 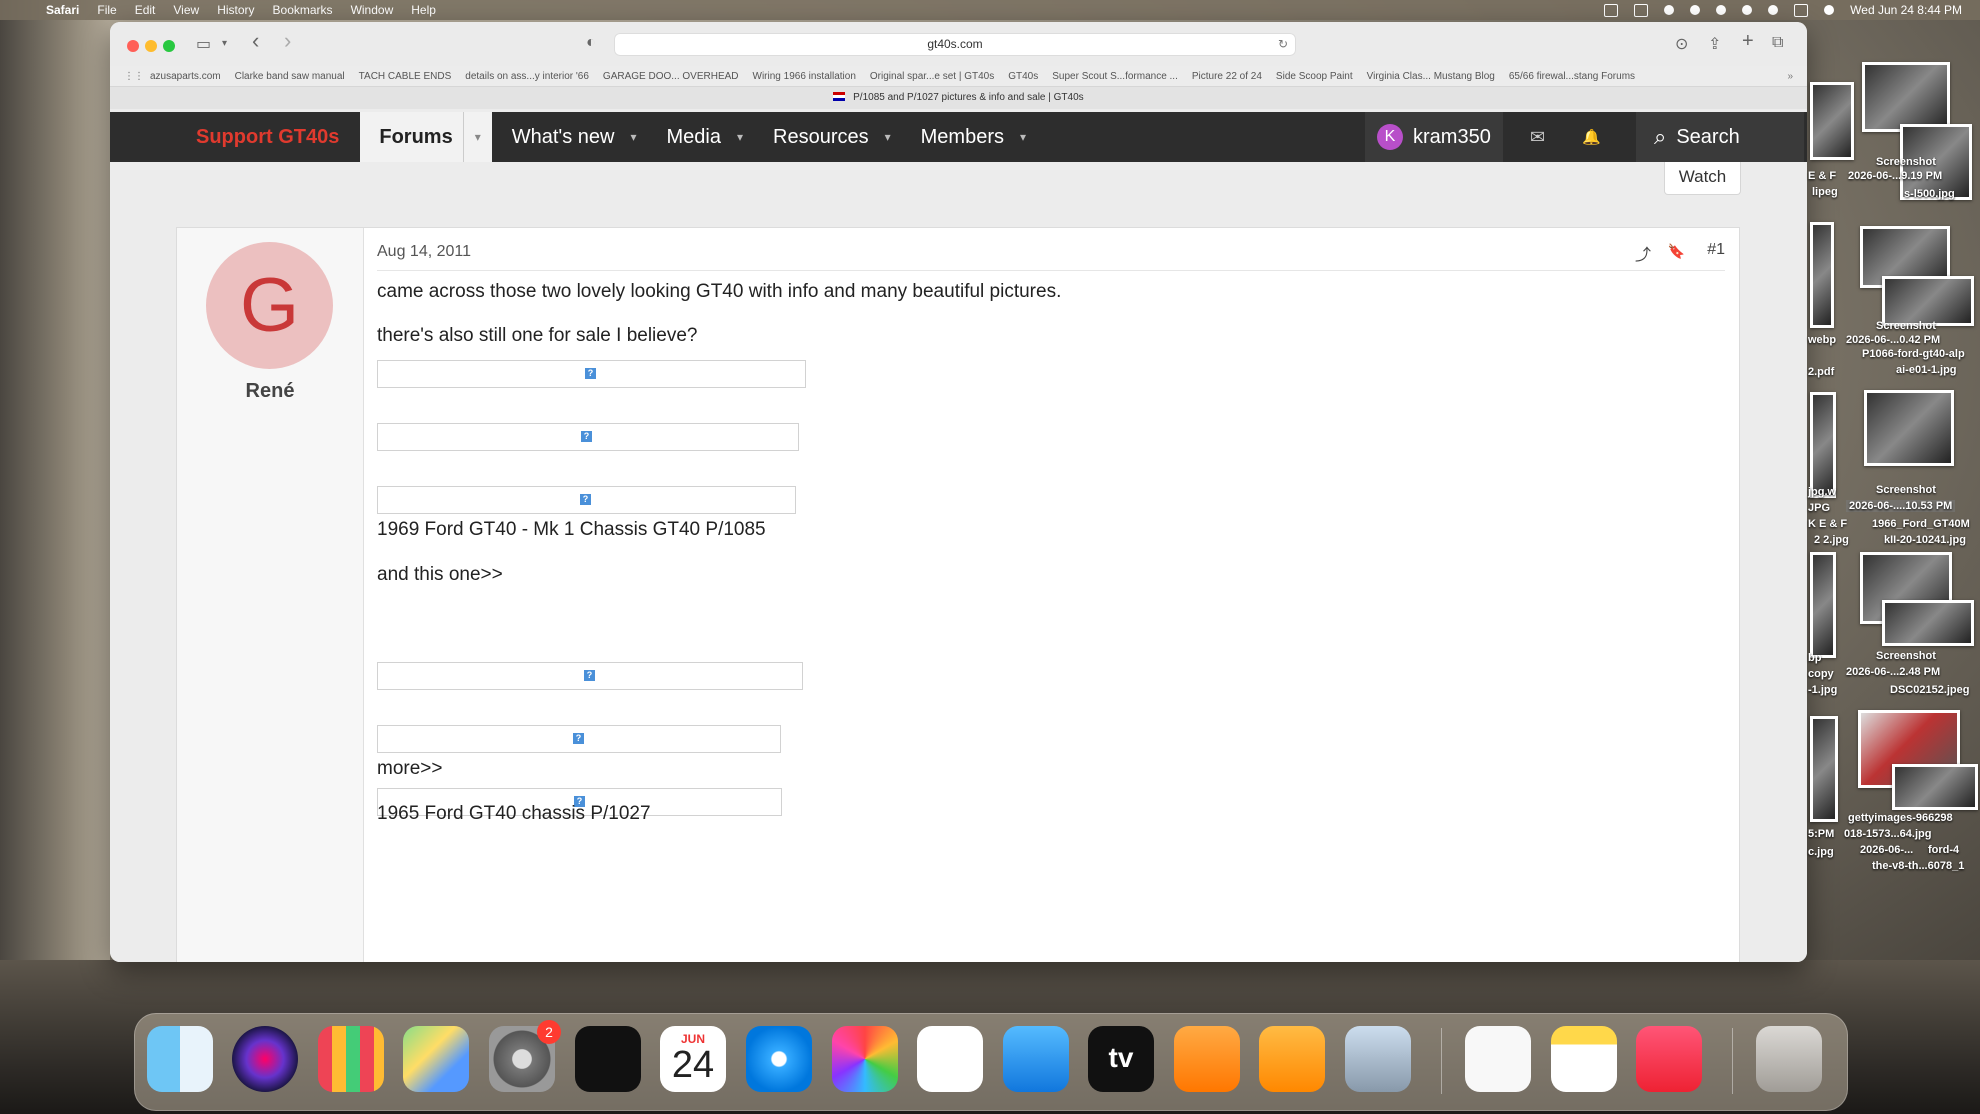 What do you see at coordinates (1943, 850) in the screenshot?
I see `desktop-file-label: ford-4` at bounding box center [1943, 850].